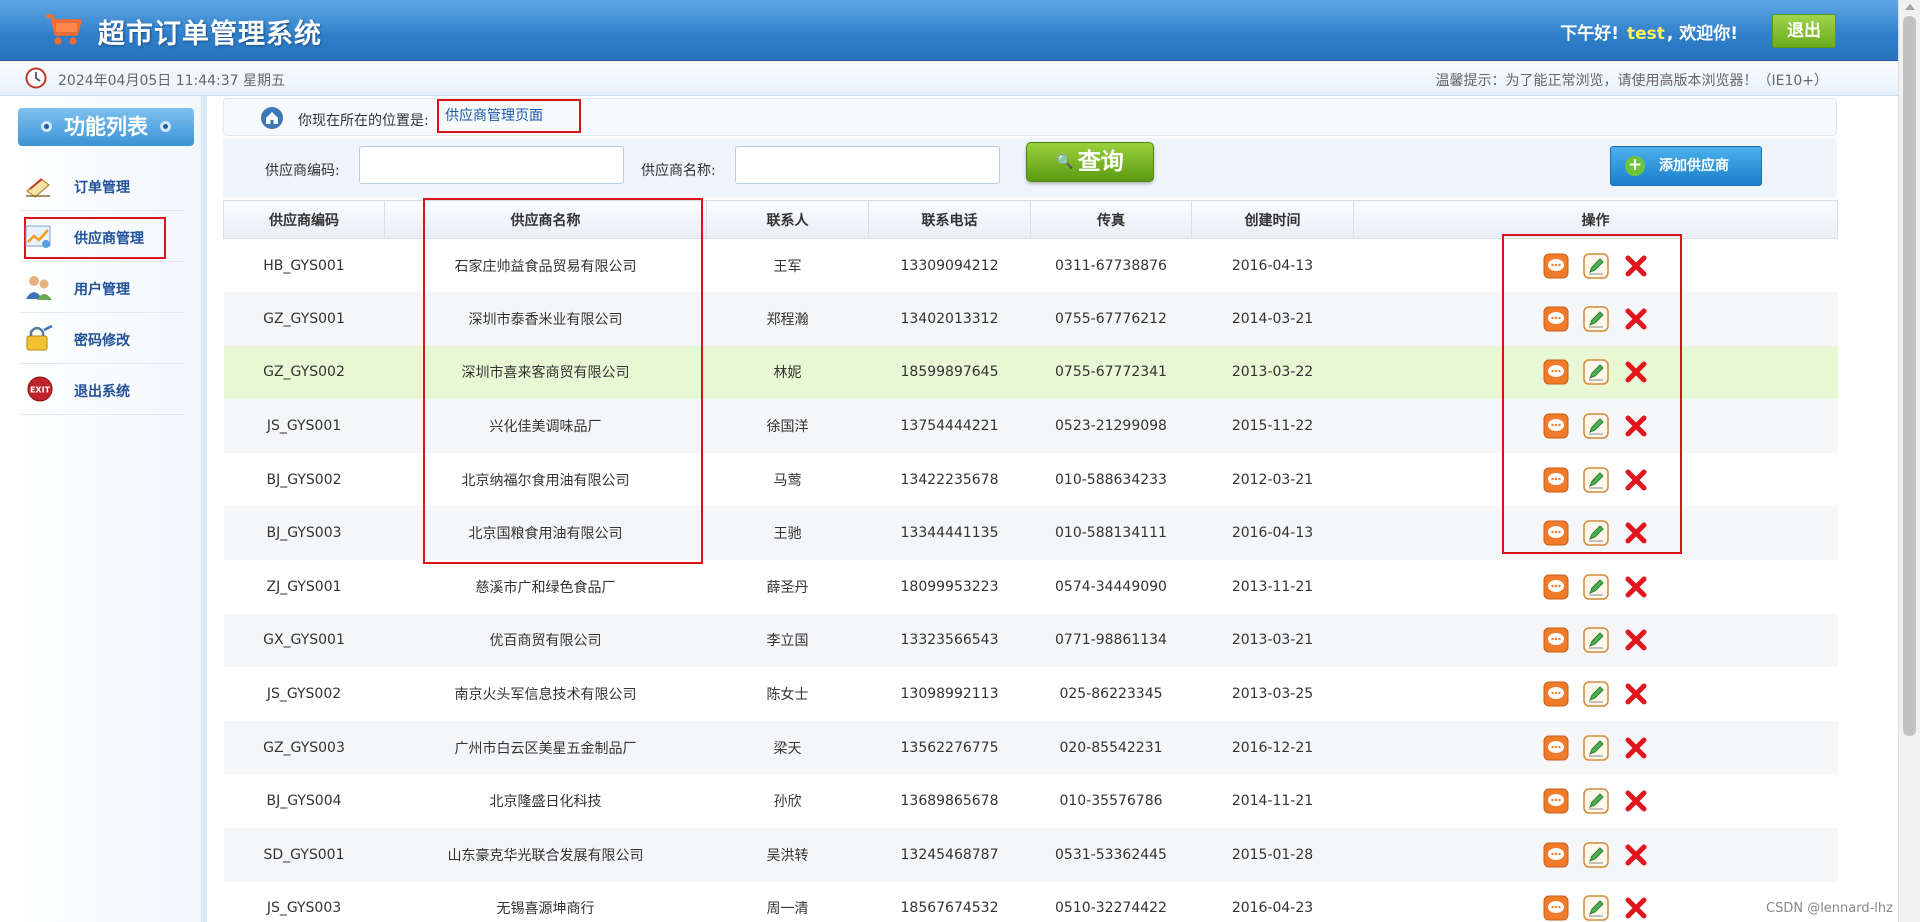  What do you see at coordinates (1595, 219) in the screenshot?
I see `header-actions: 操作` at bounding box center [1595, 219].